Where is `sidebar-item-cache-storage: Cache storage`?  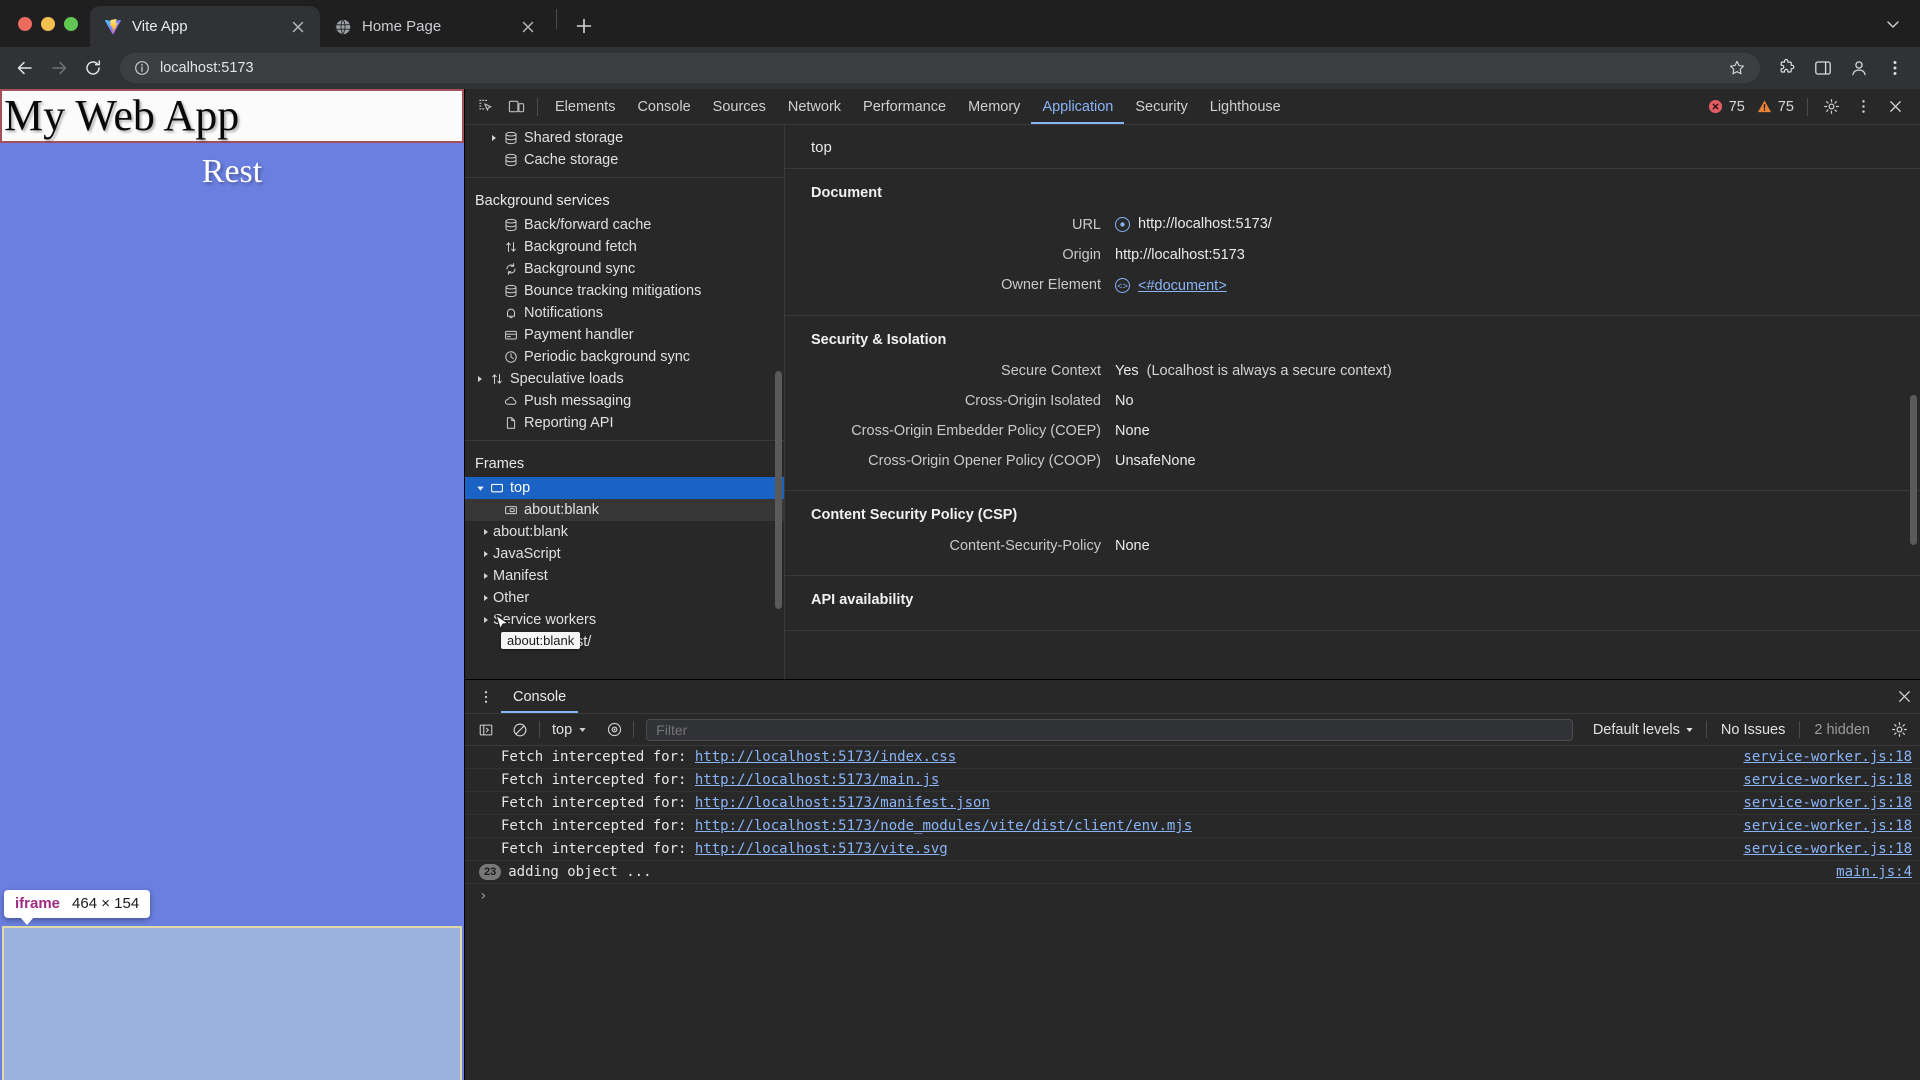 sidebar-item-cache-storage: Cache storage is located at coordinates (624, 160).